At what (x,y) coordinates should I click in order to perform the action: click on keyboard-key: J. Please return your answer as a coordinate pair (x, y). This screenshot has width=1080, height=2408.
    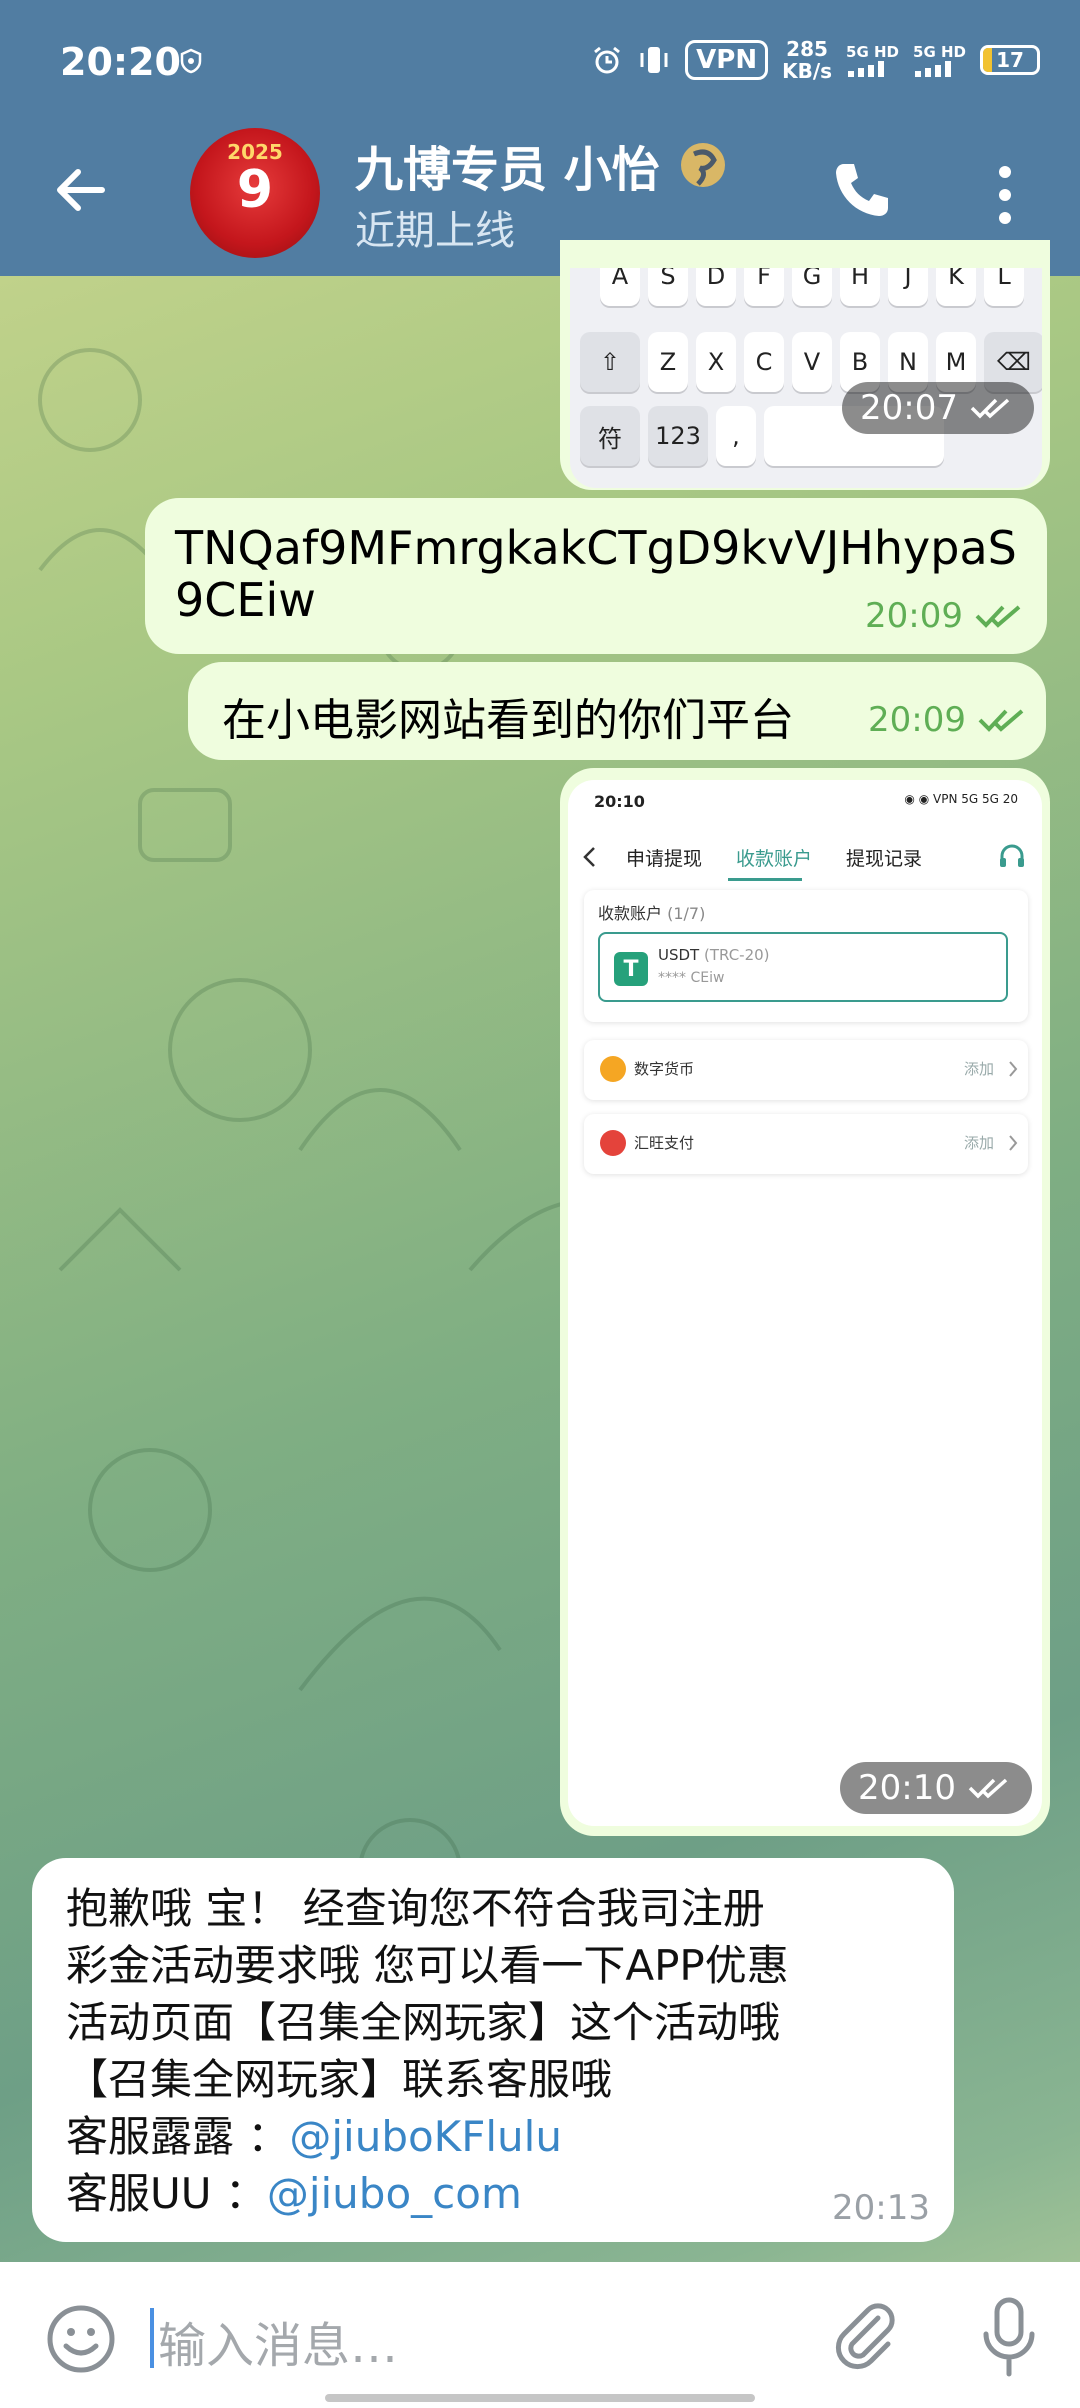
    Looking at the image, I should click on (908, 287).